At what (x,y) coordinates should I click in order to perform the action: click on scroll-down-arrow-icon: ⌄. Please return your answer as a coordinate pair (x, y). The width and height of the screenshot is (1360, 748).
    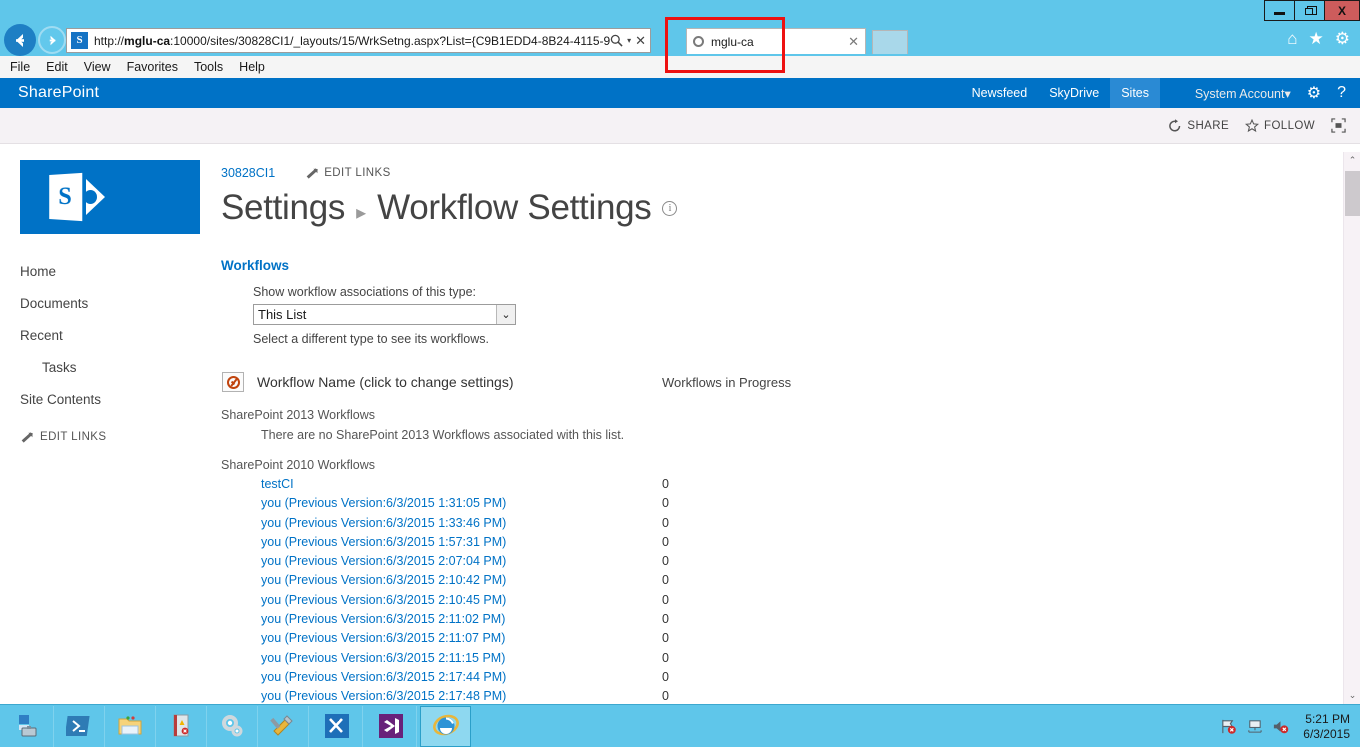
    Looking at the image, I should click on (1352, 695).